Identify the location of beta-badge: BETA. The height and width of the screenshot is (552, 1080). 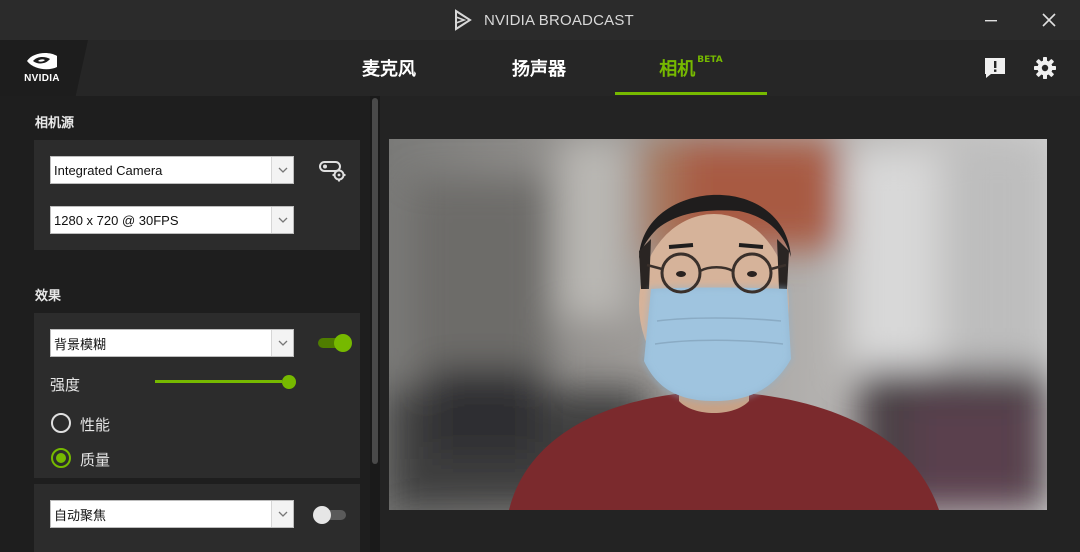
(710, 60).